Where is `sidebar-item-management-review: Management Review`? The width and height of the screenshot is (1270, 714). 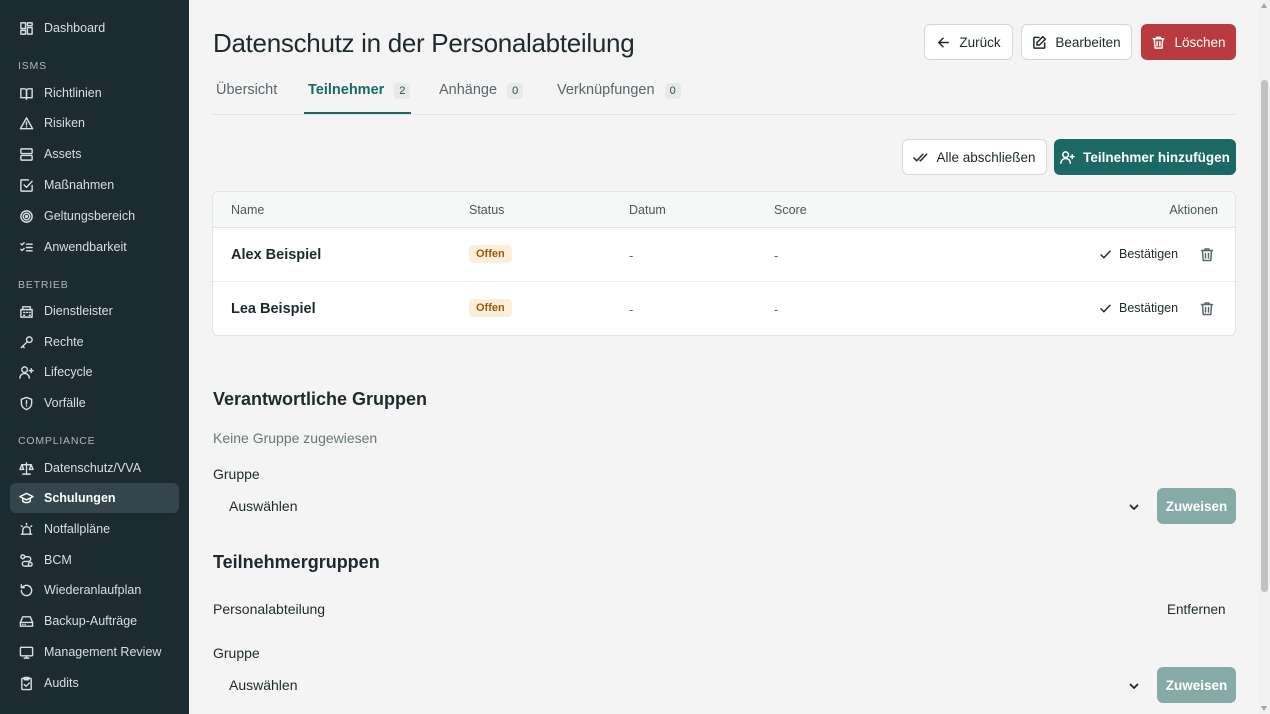 sidebar-item-management-review: Management Review is located at coordinates (94, 652).